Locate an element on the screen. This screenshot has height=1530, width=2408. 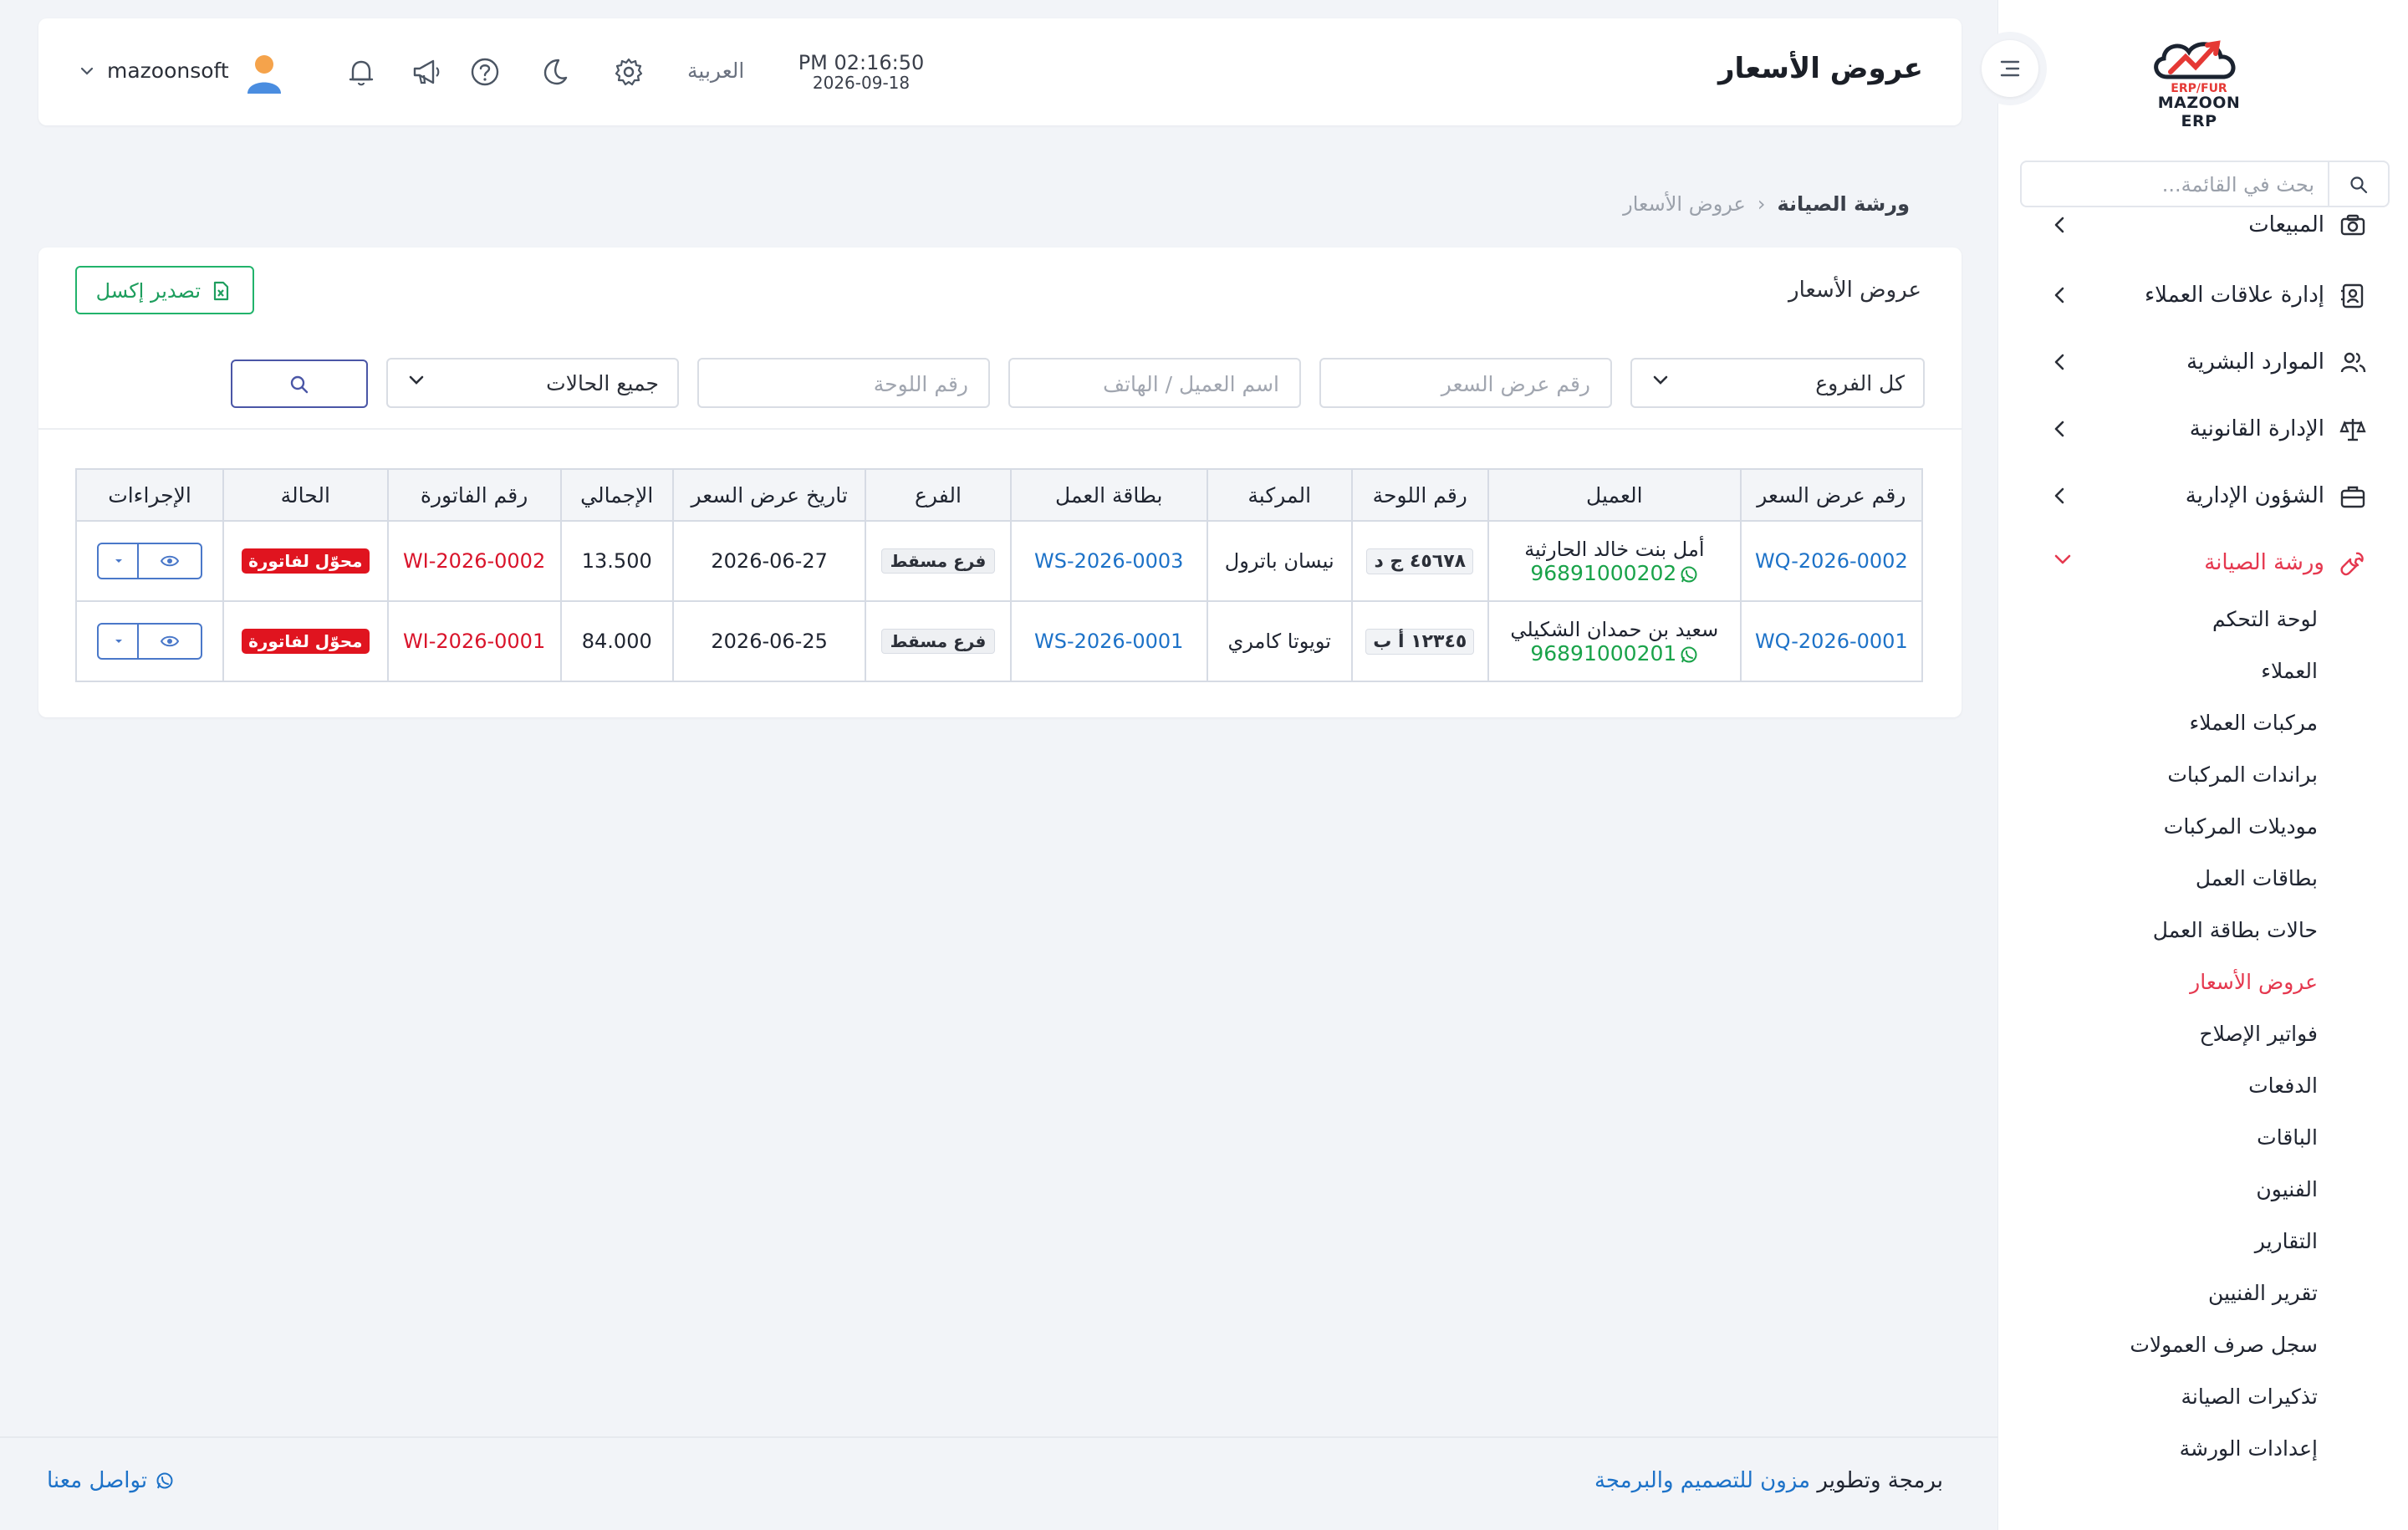
announcements-megaphone-icon is located at coordinates (426, 72).